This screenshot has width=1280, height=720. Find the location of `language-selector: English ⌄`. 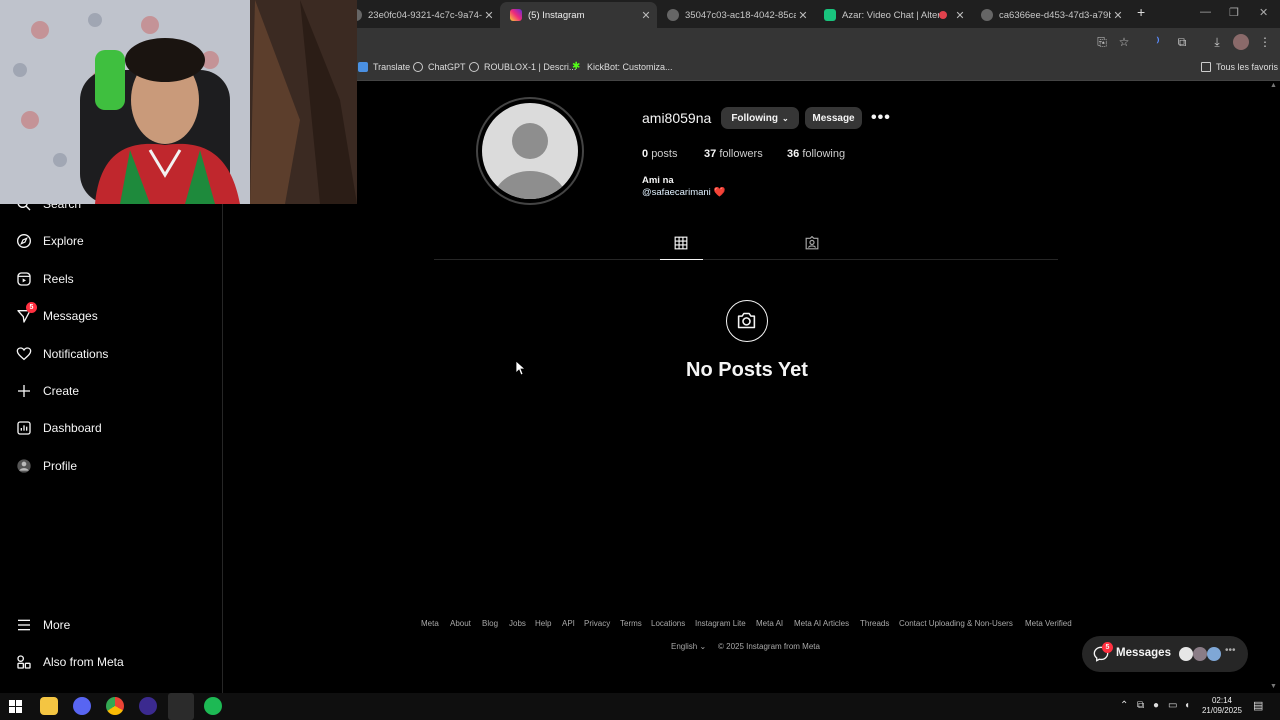

language-selector: English ⌄ is located at coordinates (688, 646).